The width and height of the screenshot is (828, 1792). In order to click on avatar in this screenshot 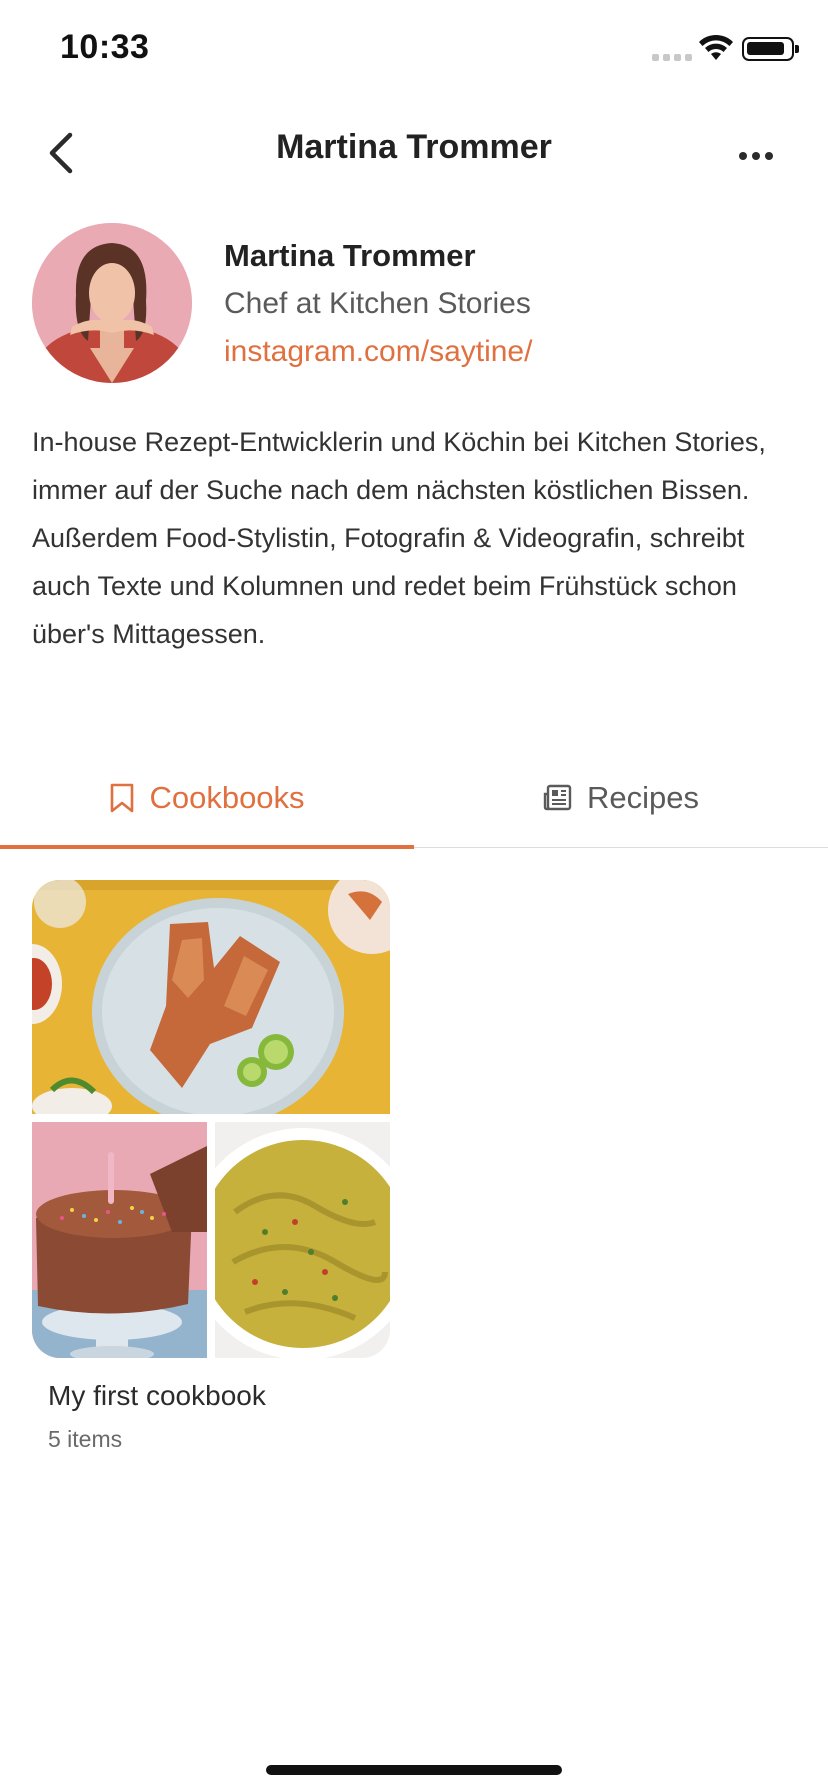, I will do `click(112, 303)`.